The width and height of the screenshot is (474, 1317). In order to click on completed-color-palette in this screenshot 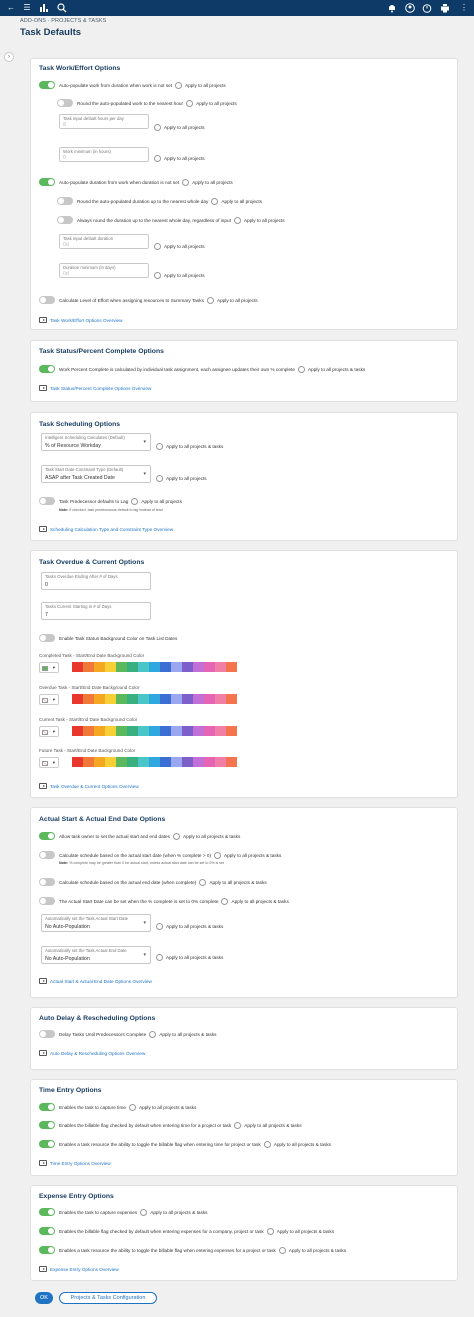, I will do `click(154, 667)`.